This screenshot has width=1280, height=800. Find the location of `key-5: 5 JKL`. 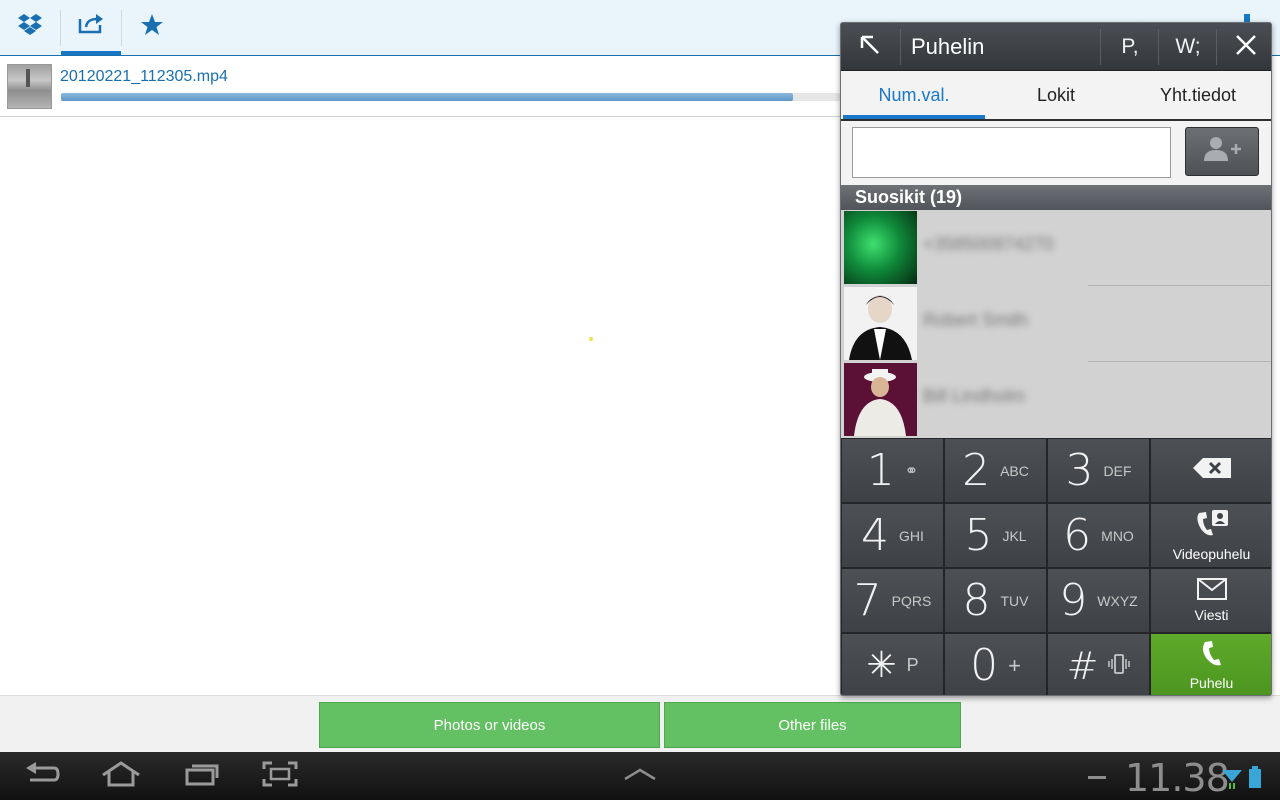

key-5: 5 JKL is located at coordinates (995, 535).